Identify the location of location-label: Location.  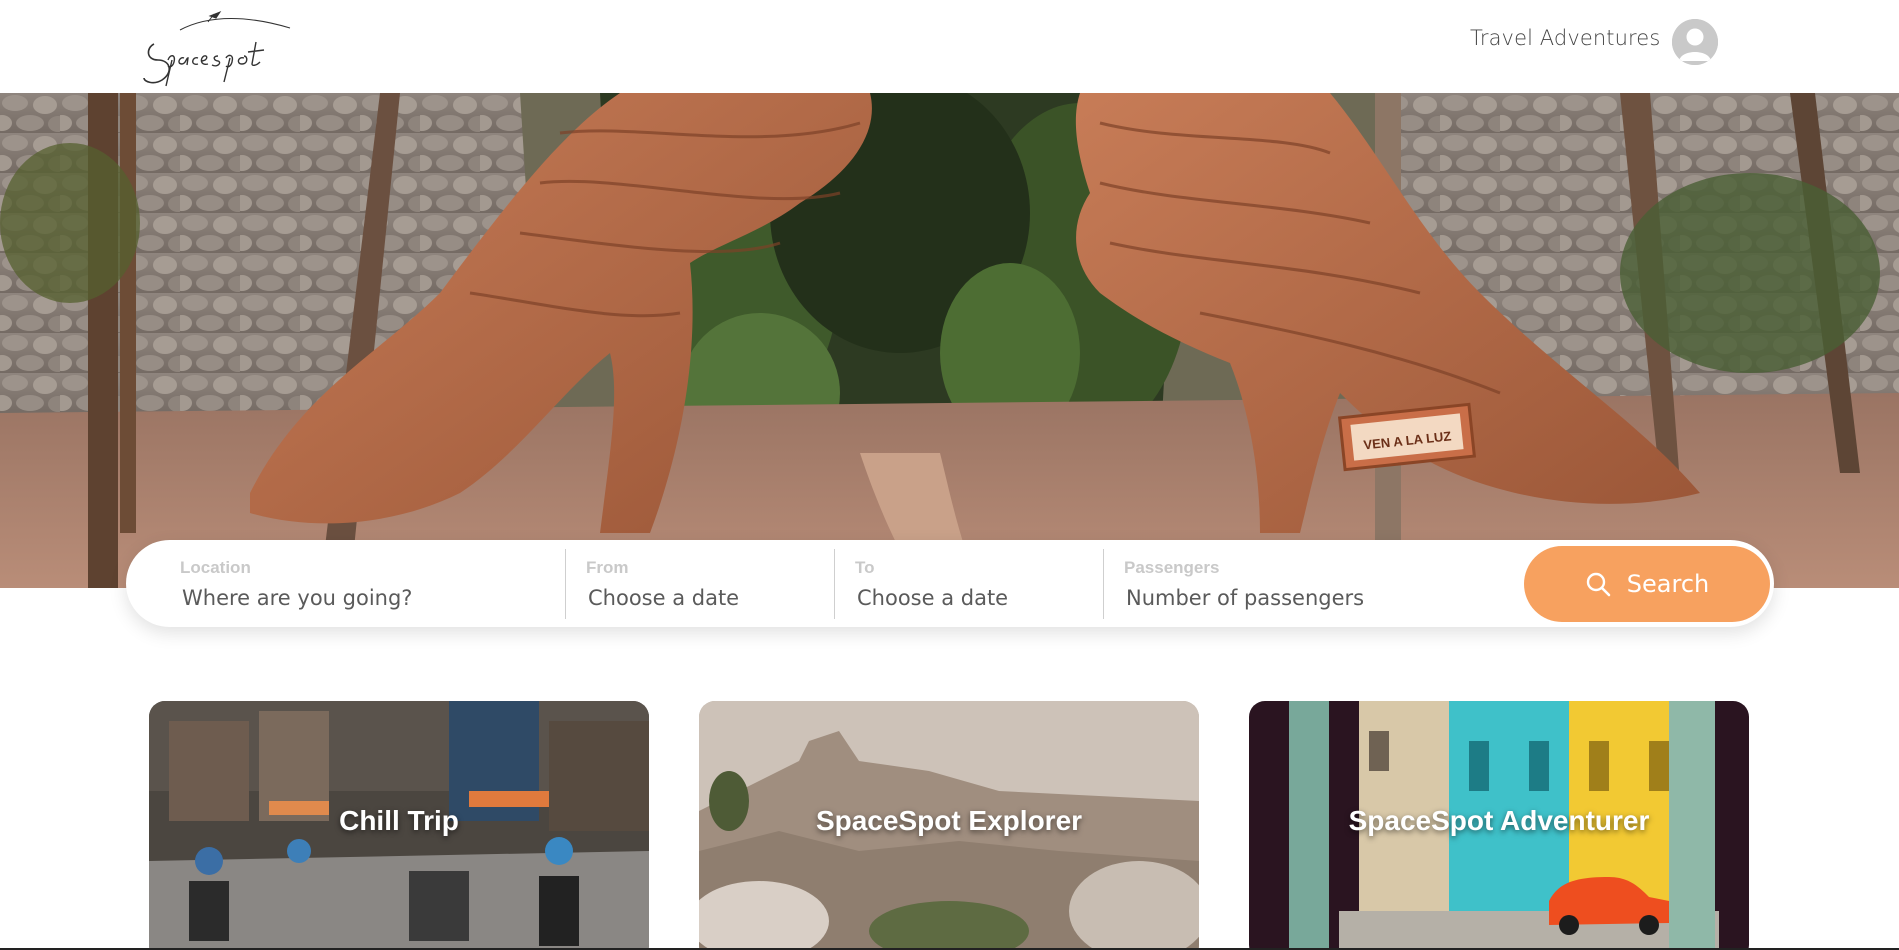
(215, 567).